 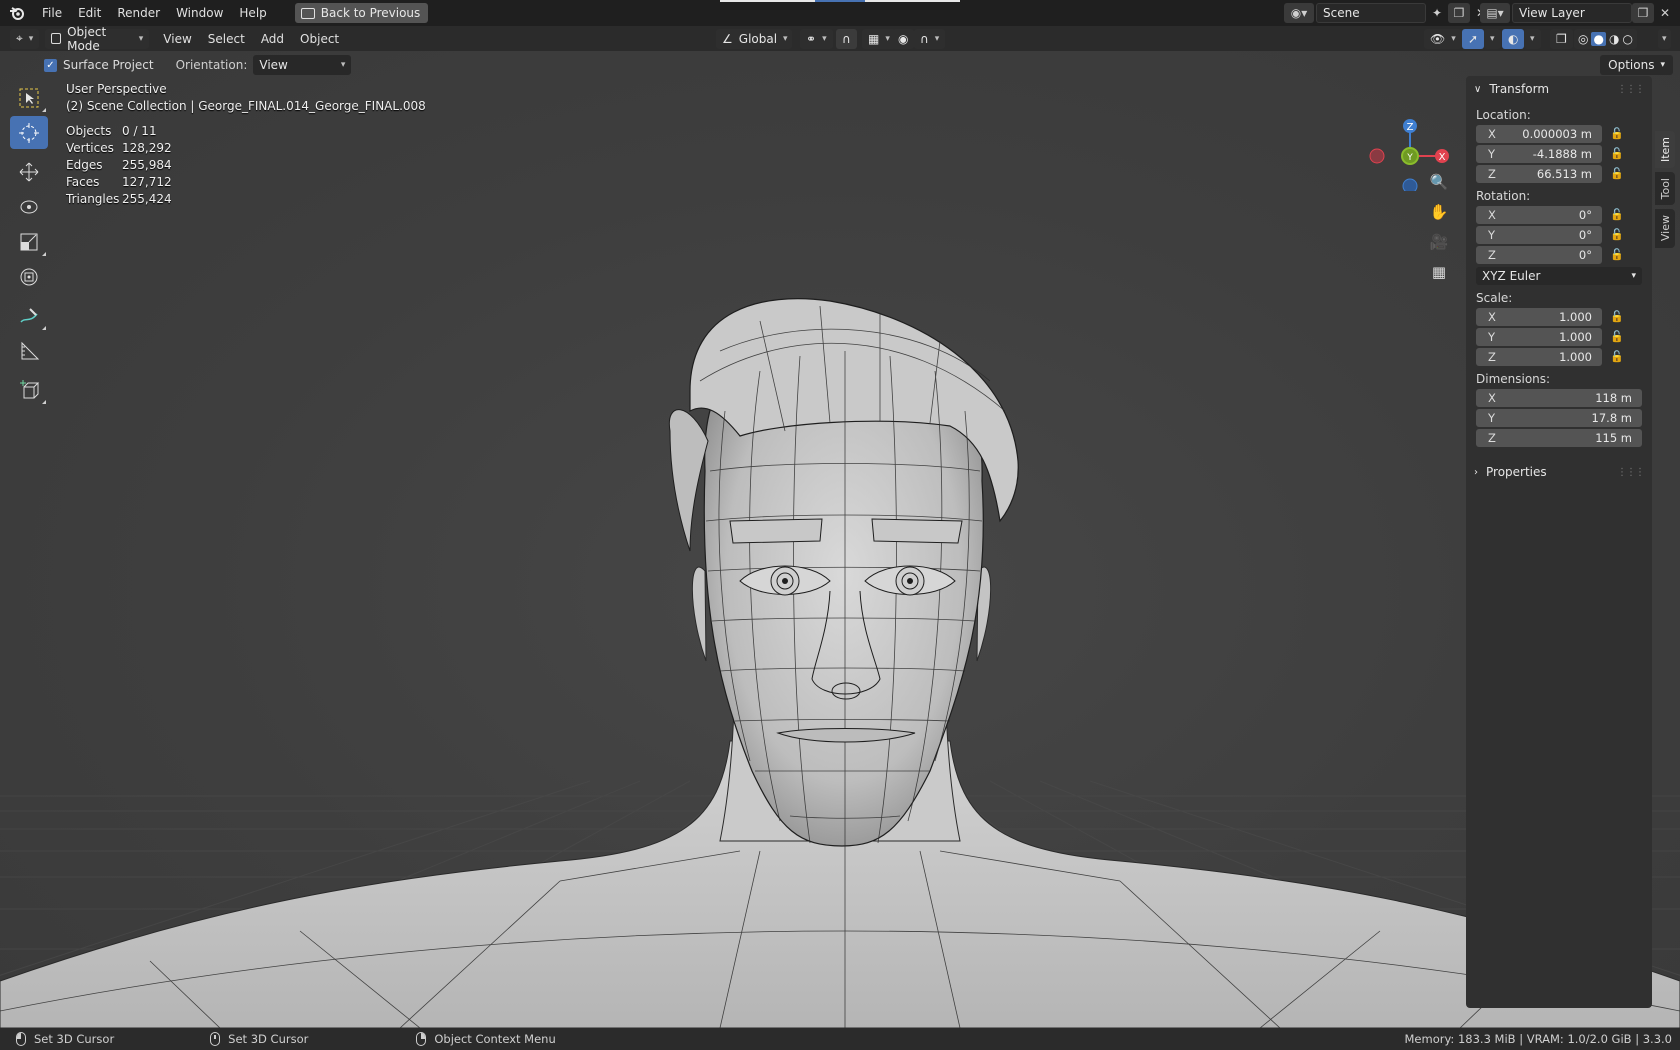 What do you see at coordinates (1636, 65) in the screenshot?
I see `options-dropdown: Options ▾` at bounding box center [1636, 65].